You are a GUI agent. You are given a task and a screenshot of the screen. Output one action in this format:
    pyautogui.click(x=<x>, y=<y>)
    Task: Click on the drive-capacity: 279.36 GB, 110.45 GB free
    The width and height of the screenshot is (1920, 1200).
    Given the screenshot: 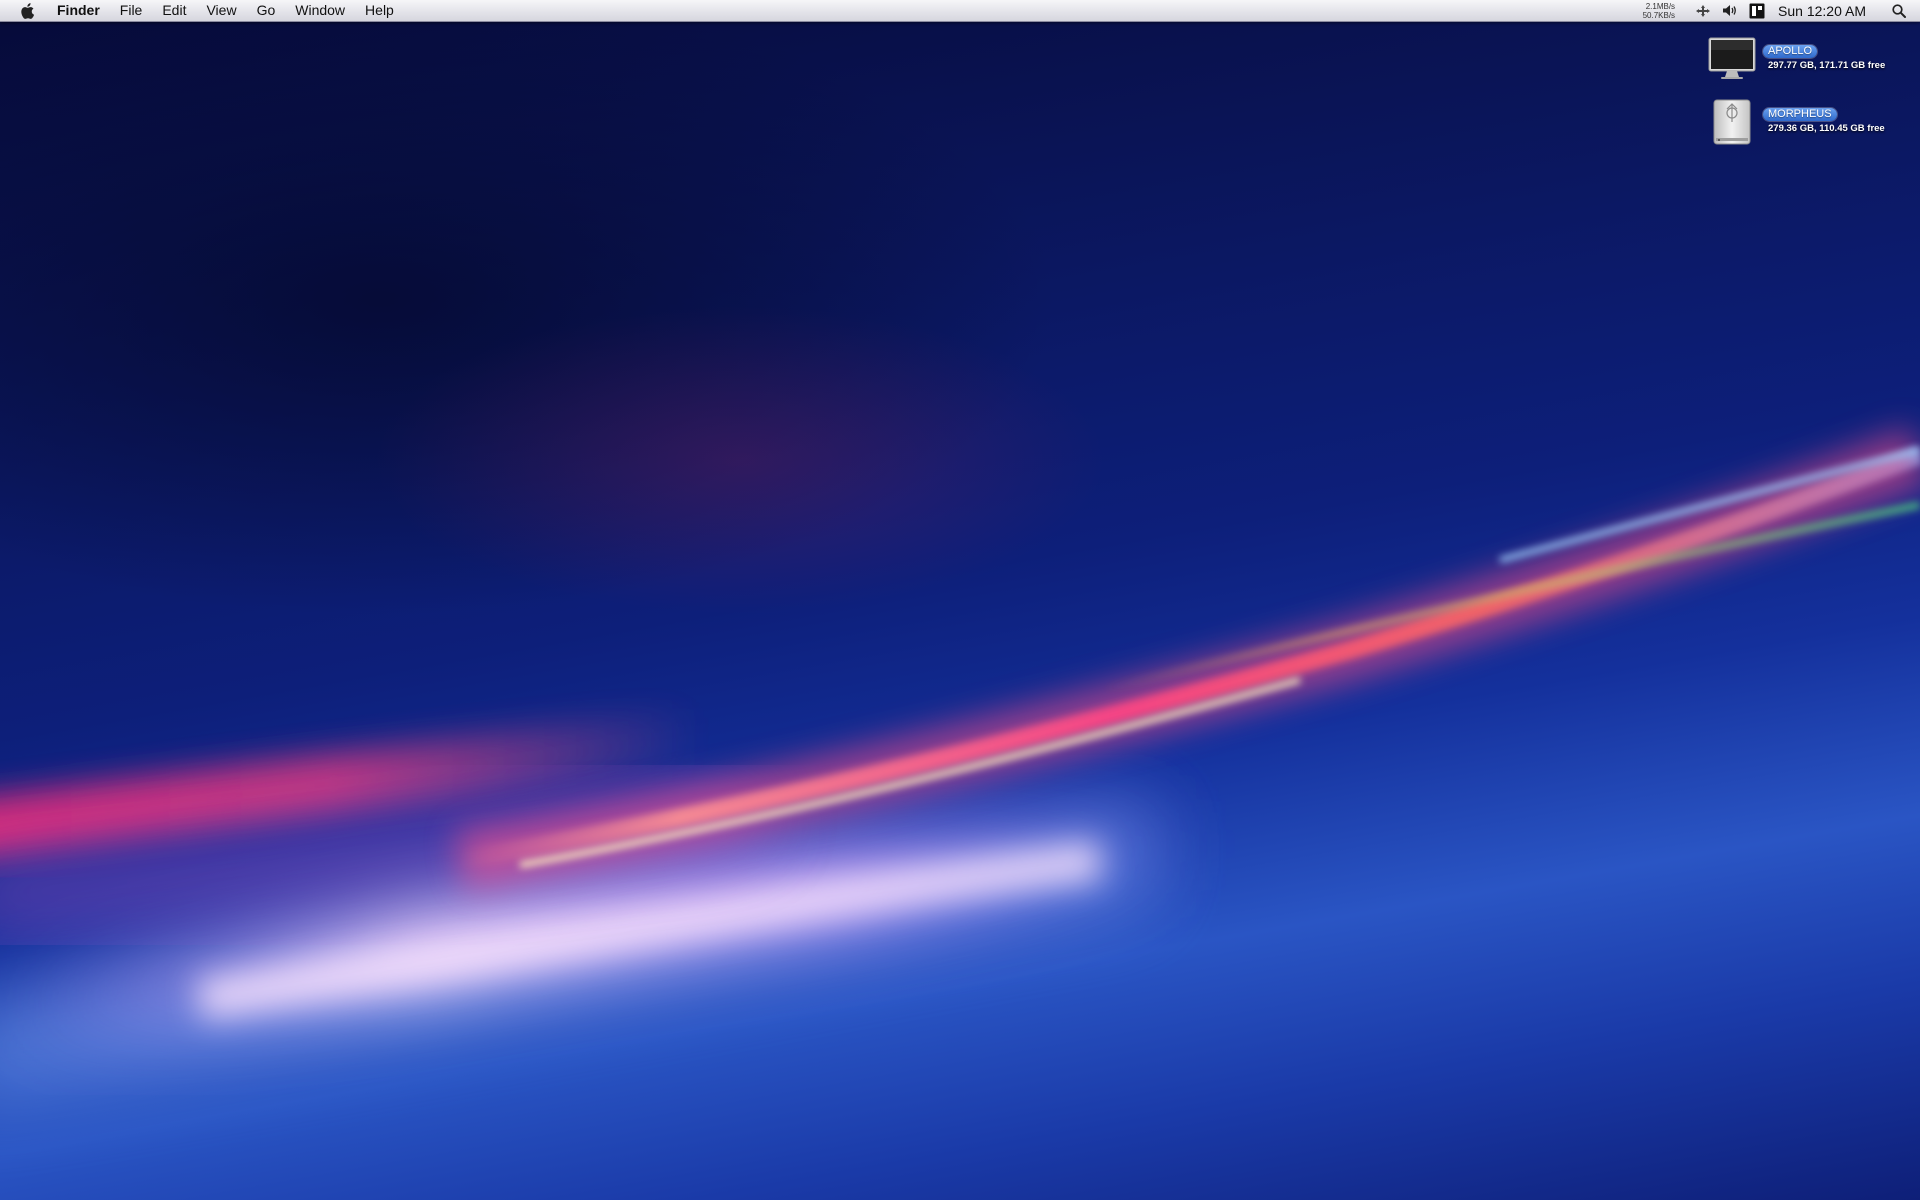 What is the action you would take?
    pyautogui.click(x=1826, y=128)
    